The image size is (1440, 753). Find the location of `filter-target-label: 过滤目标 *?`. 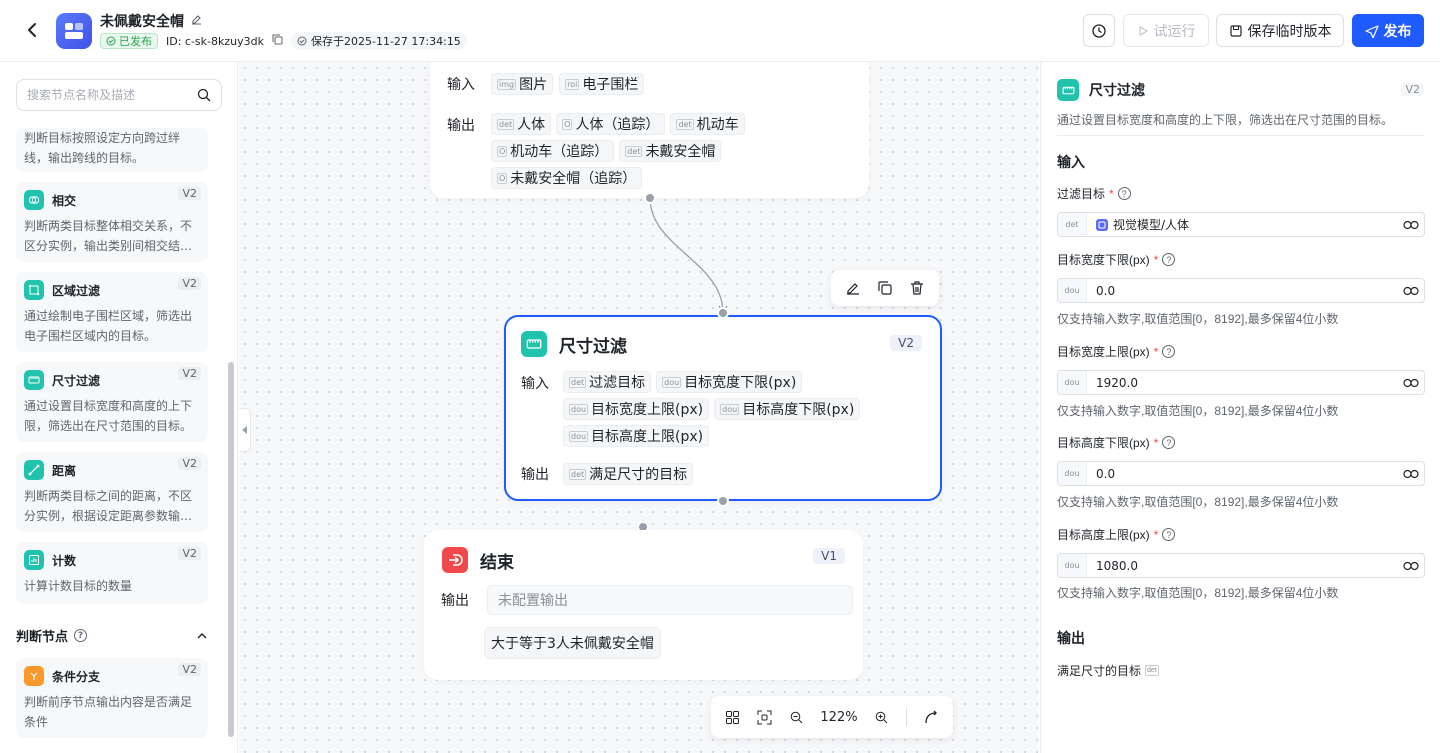

filter-target-label: 过滤目标 *? is located at coordinates (1094, 193).